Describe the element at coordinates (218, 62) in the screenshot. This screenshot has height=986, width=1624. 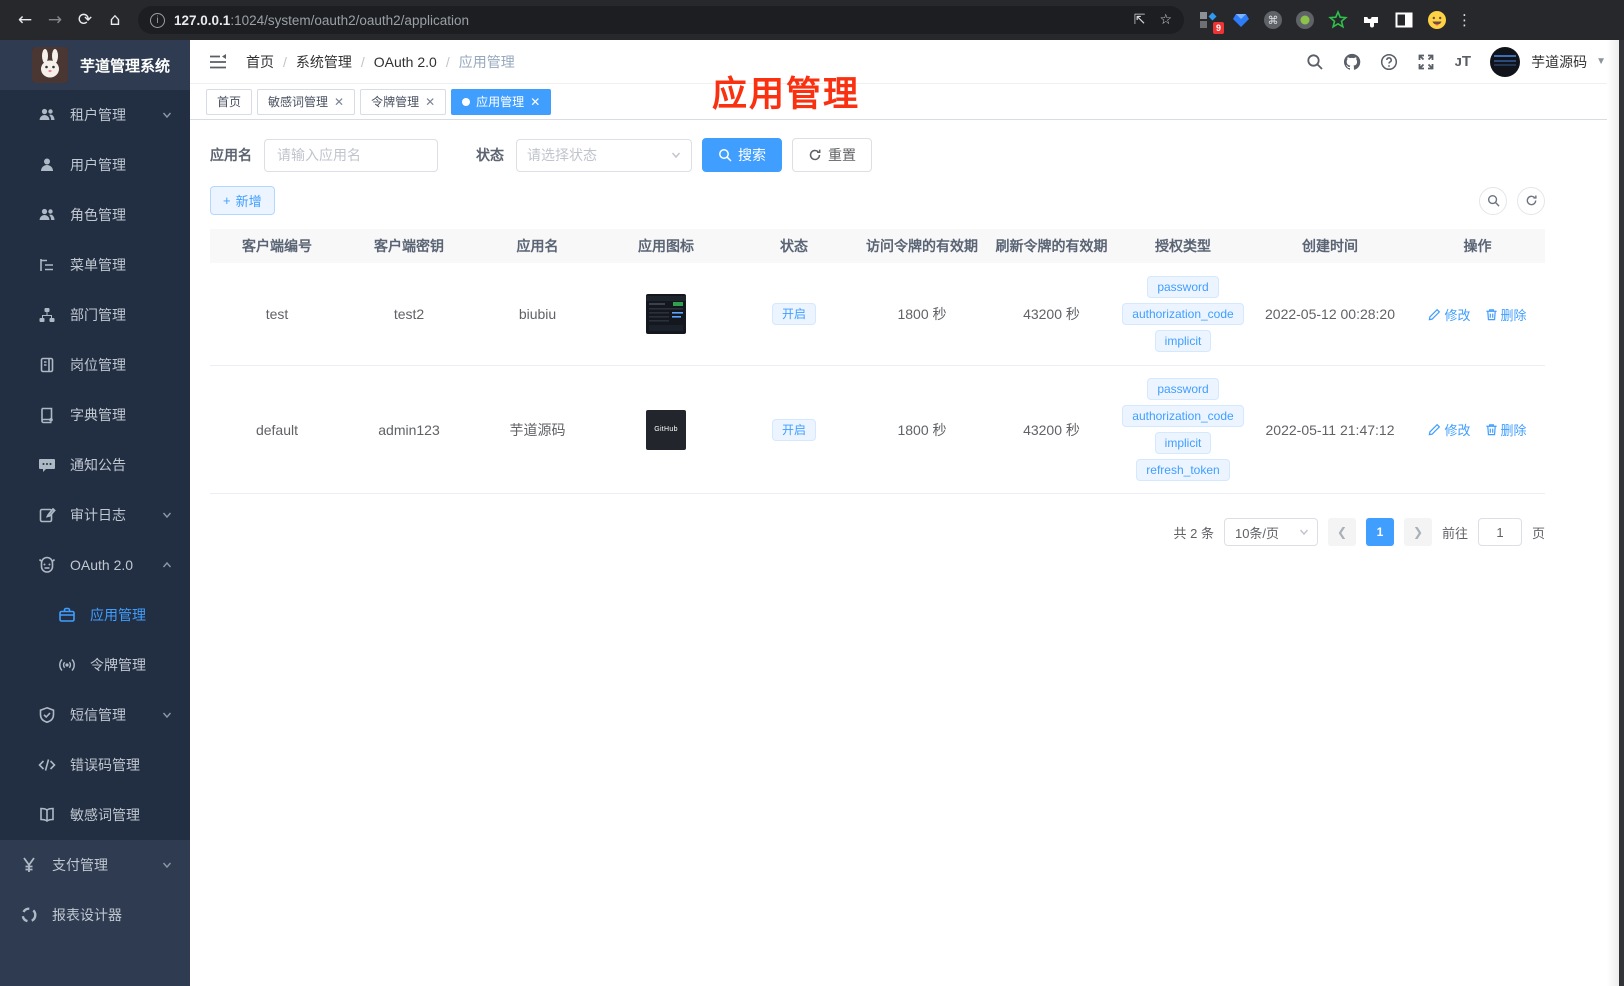
I see `hamburger-icon` at that location.